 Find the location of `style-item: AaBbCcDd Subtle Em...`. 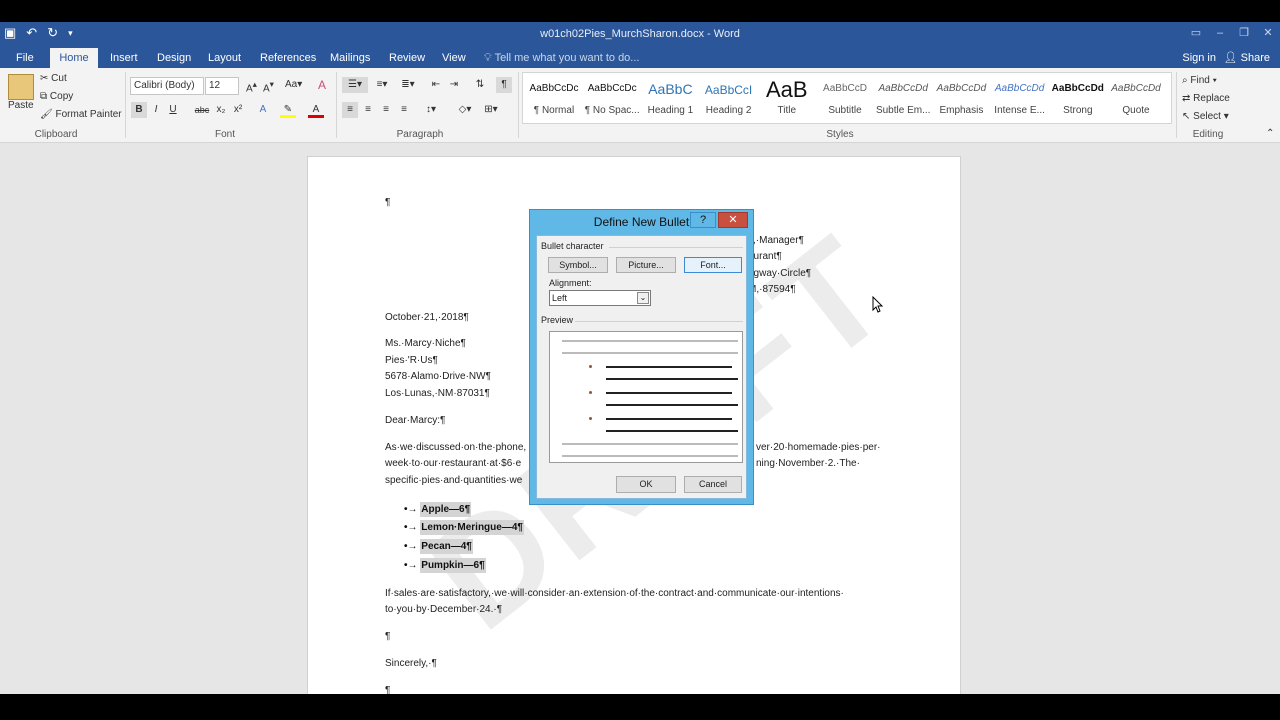

style-item: AaBbCcDd Subtle Em... is located at coordinates (903, 99).